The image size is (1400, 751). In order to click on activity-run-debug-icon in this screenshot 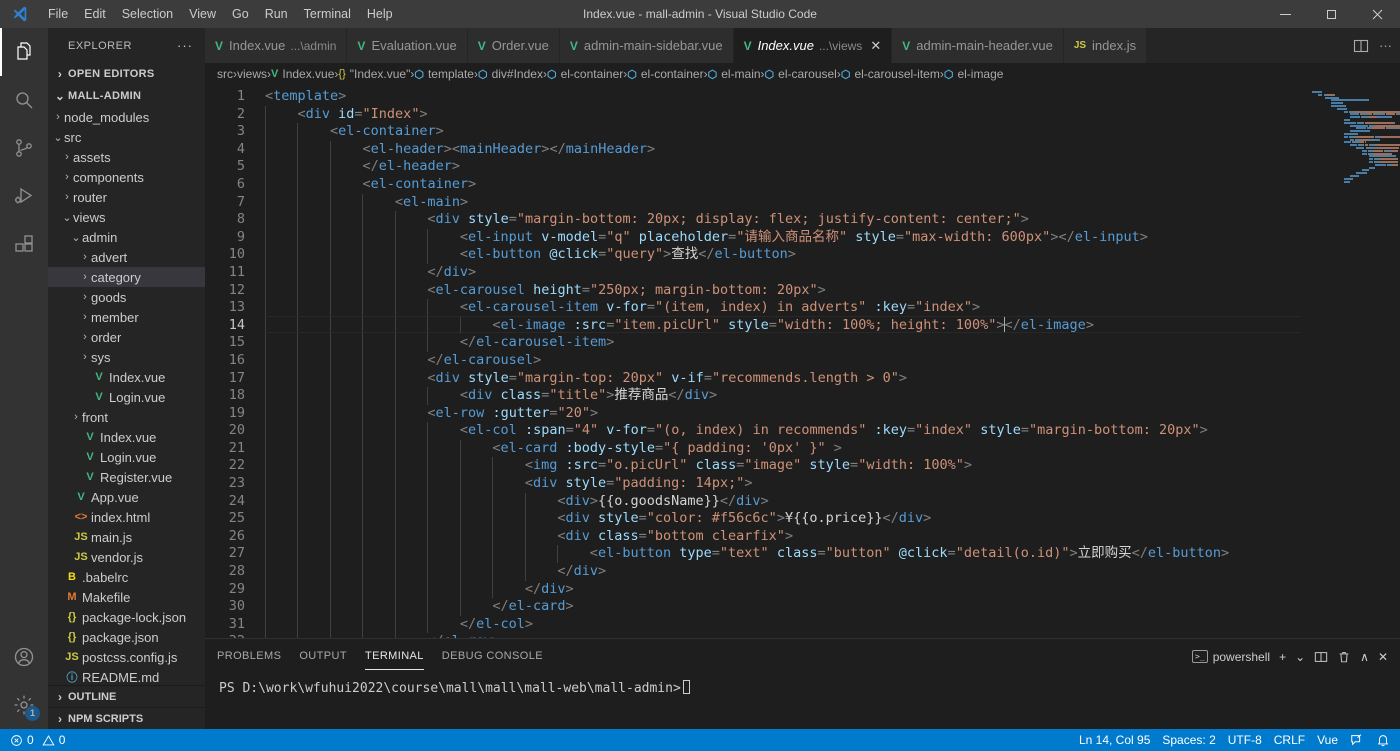, I will do `click(24, 196)`.